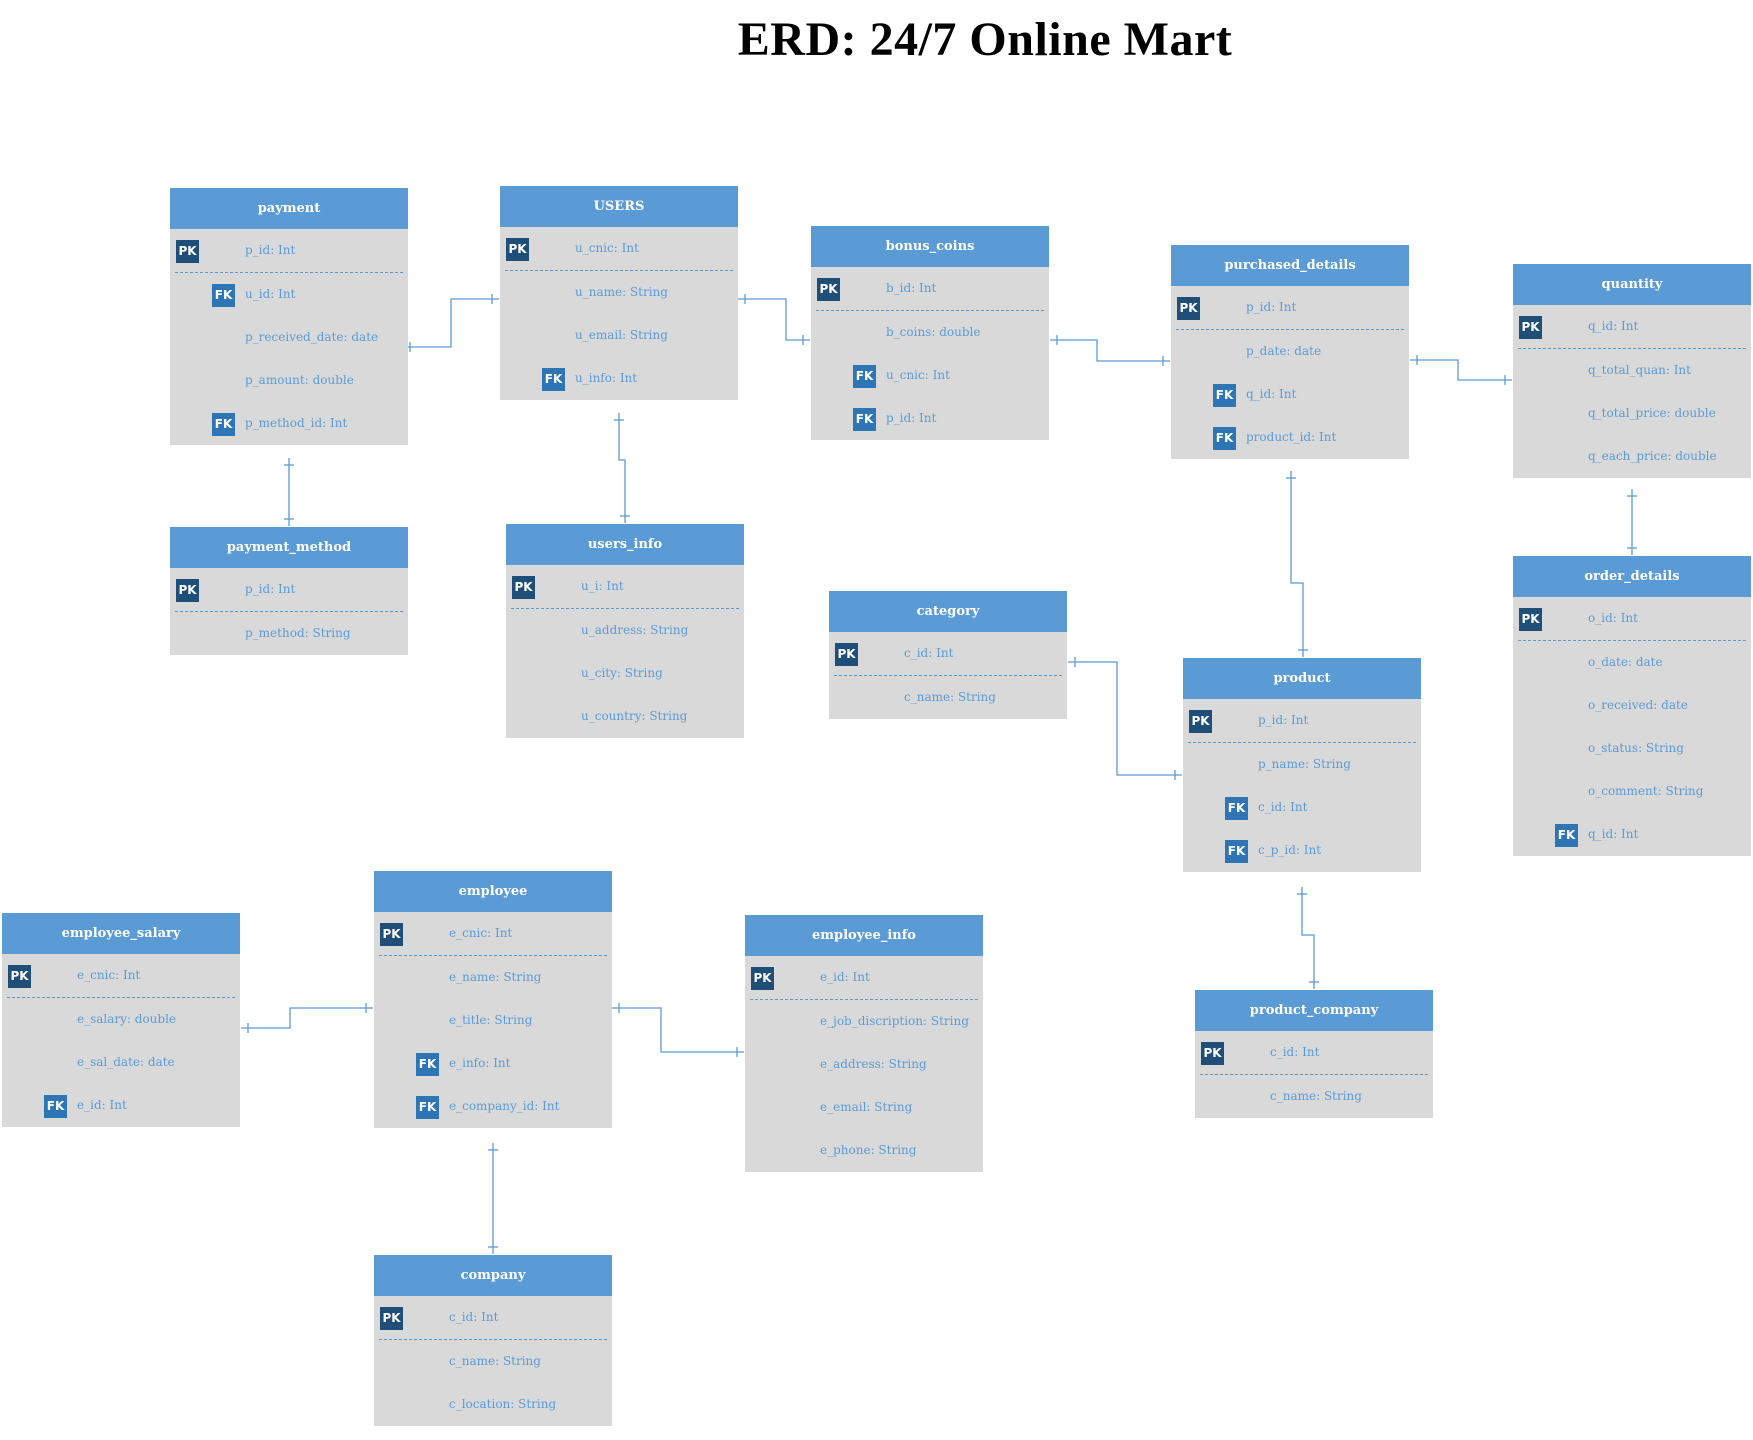 Image resolution: width=1753 pixels, height=1440 pixels. What do you see at coordinates (619, 292) in the screenshot?
I see `attribute-row: u_name: String` at bounding box center [619, 292].